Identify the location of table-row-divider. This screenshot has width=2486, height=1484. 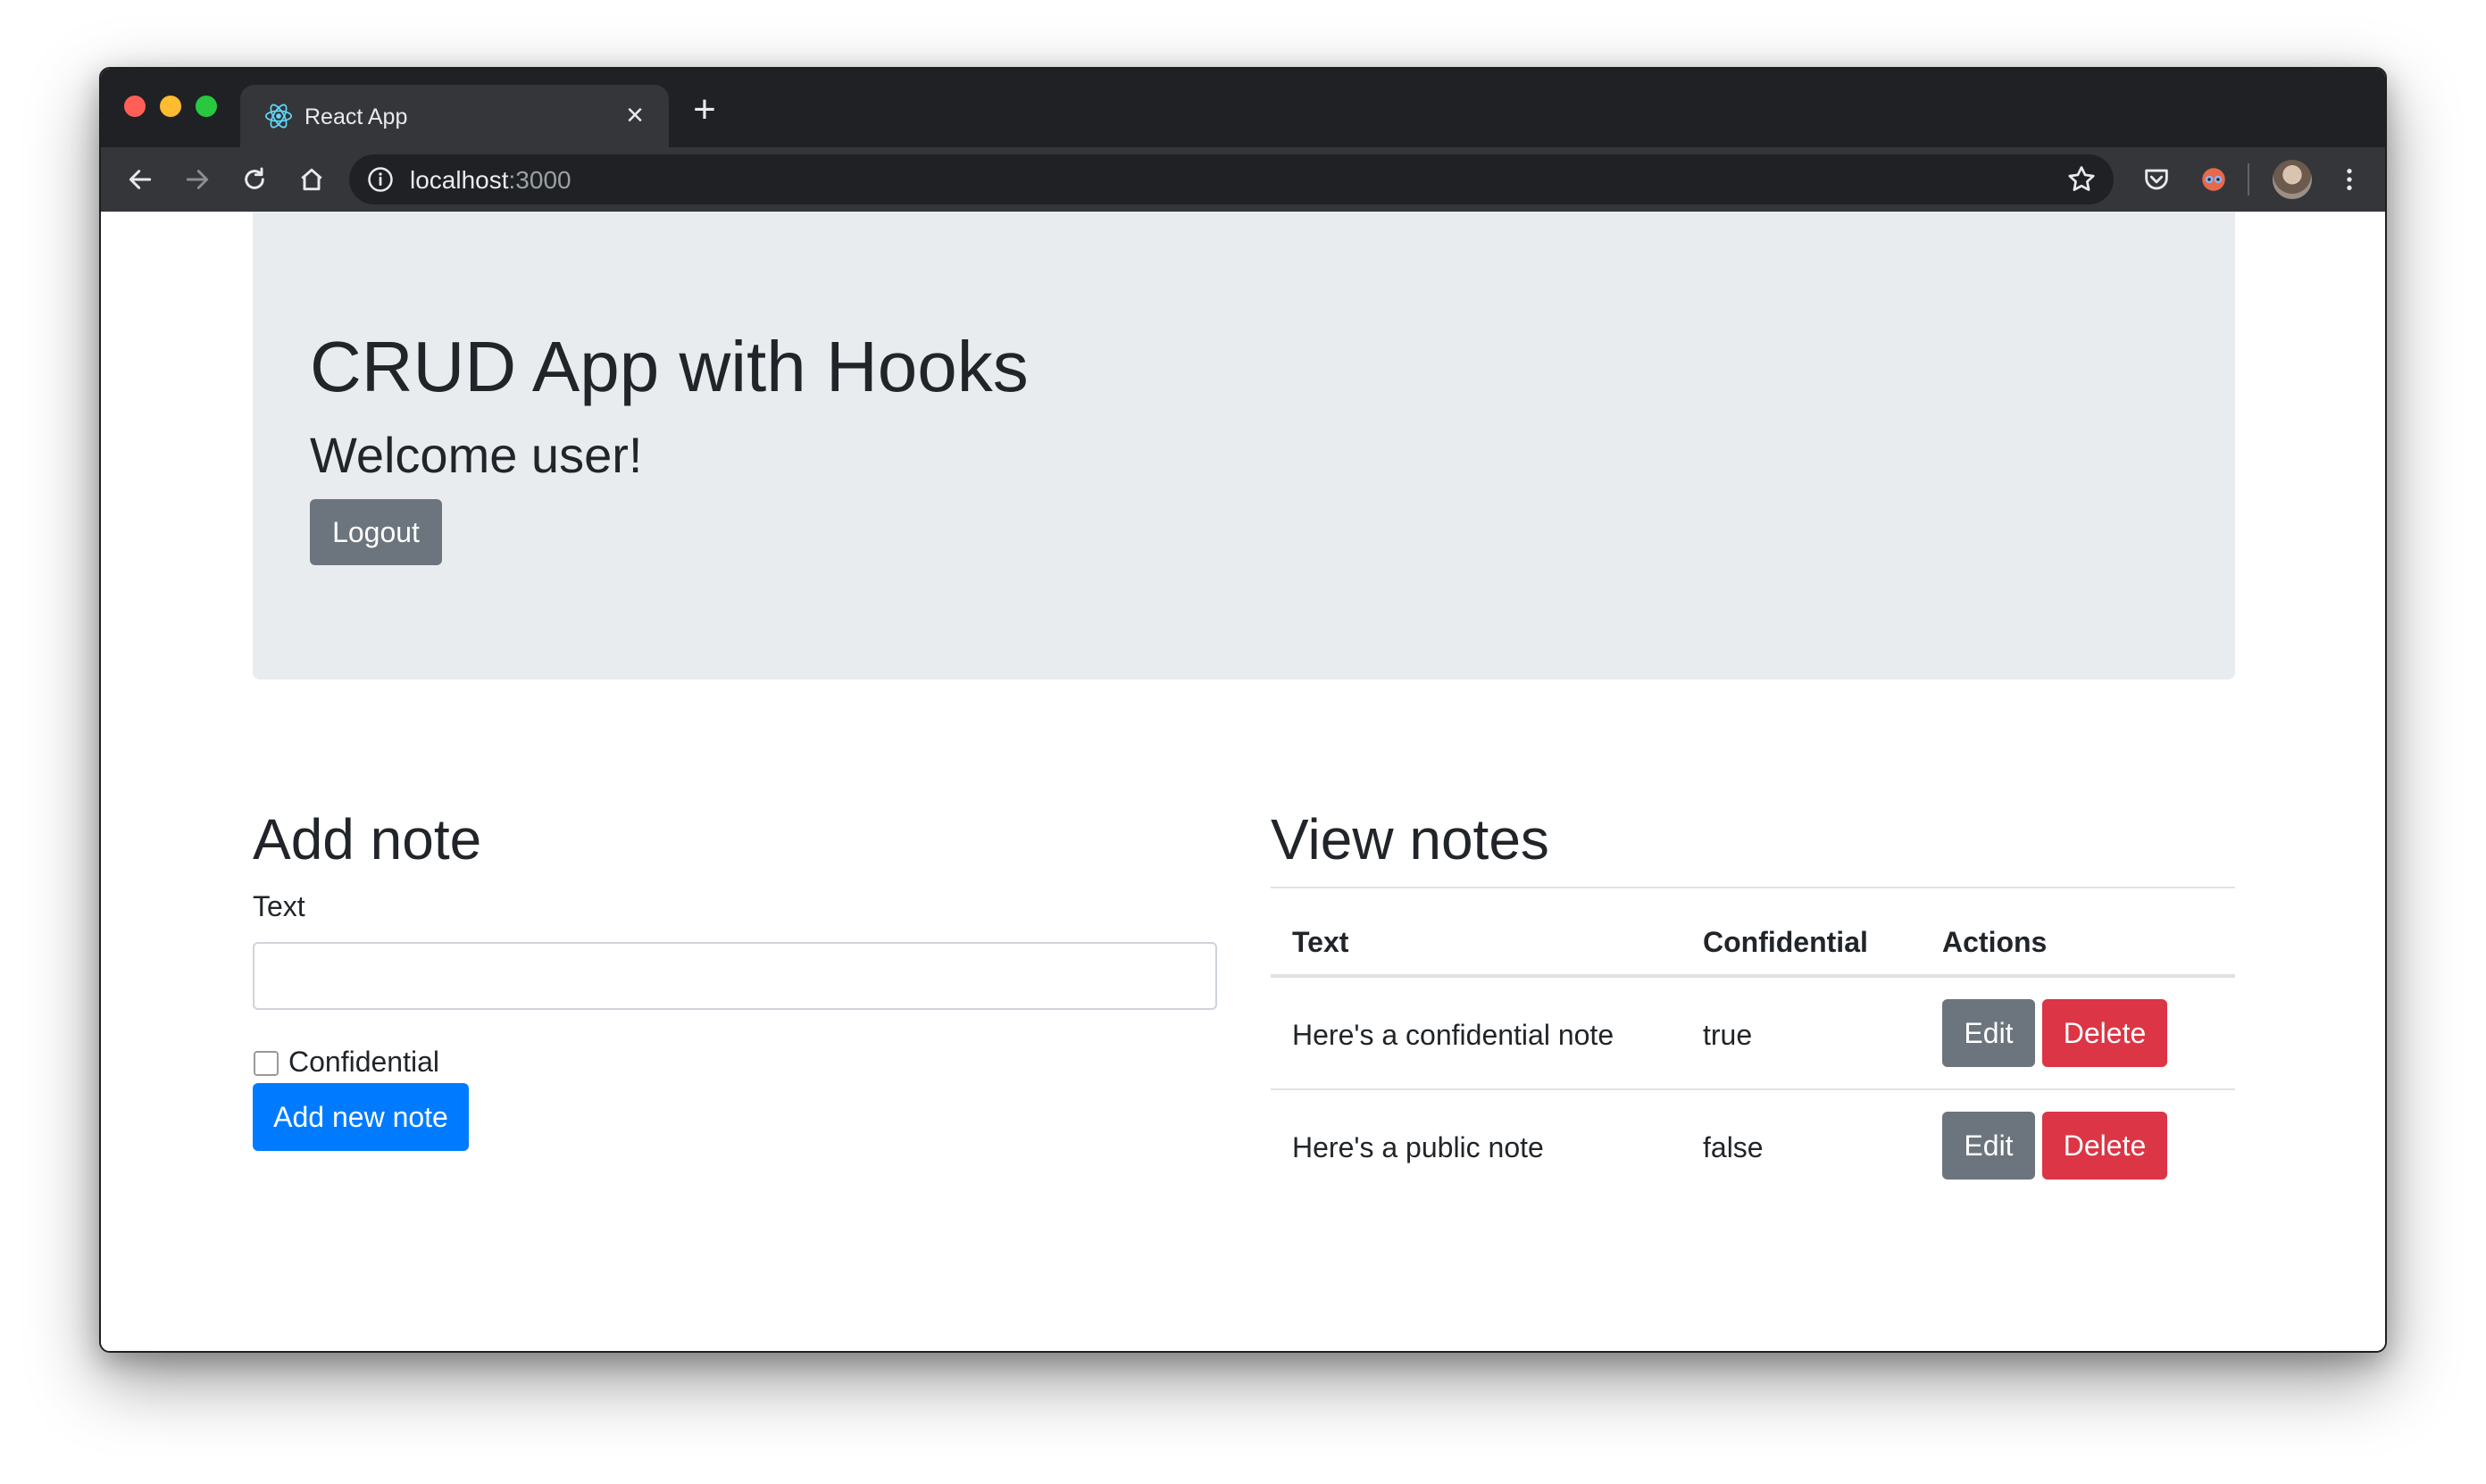
(1753, 1089).